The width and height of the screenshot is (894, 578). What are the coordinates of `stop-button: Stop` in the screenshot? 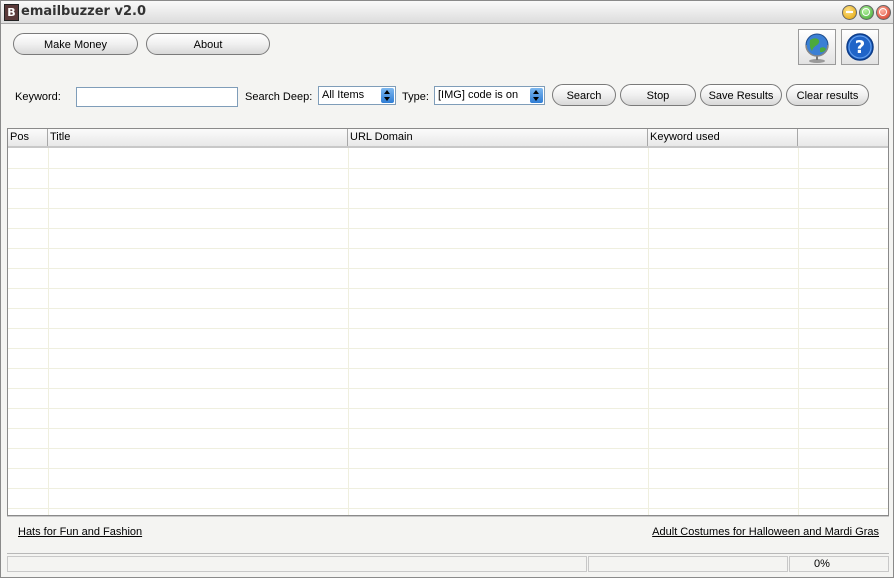 It's located at (658, 95).